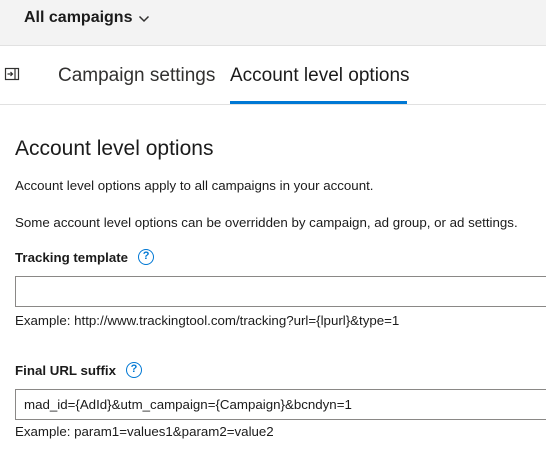  What do you see at coordinates (114, 148) in the screenshot?
I see `page-title: Account level options` at bounding box center [114, 148].